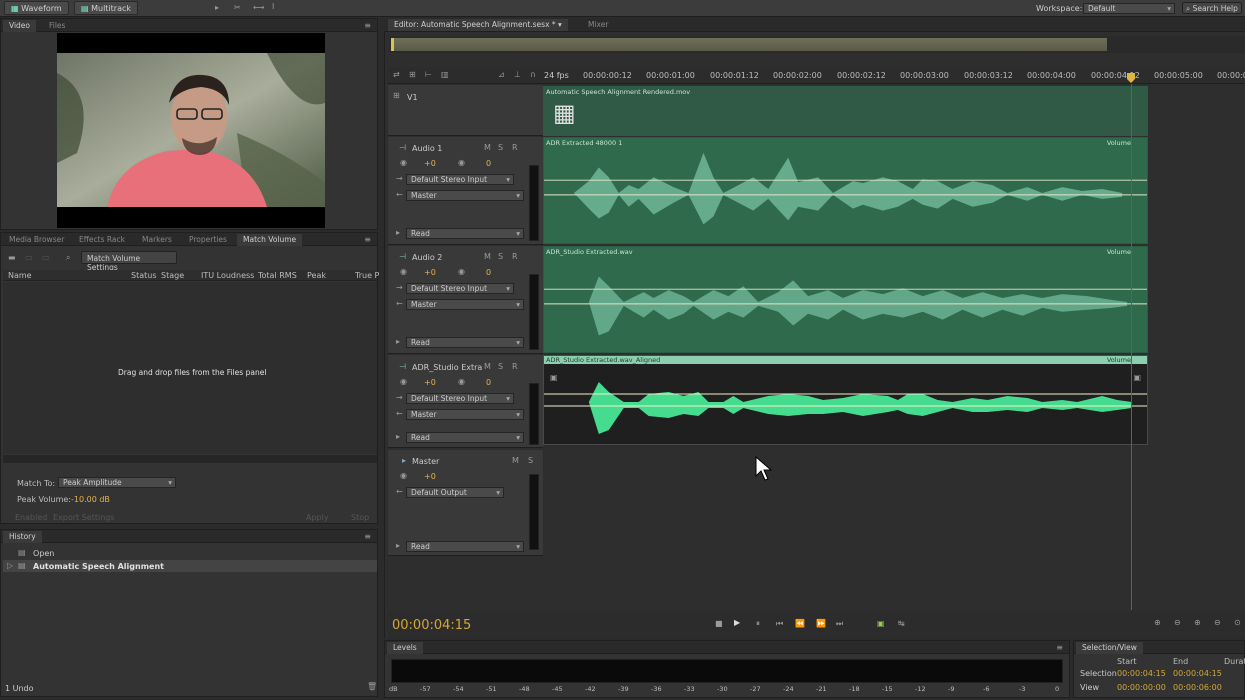 The height and width of the screenshot is (700, 1245). Describe the element at coordinates (237, 8) in the screenshot. I see `razor-tool-icon: ✂` at that location.